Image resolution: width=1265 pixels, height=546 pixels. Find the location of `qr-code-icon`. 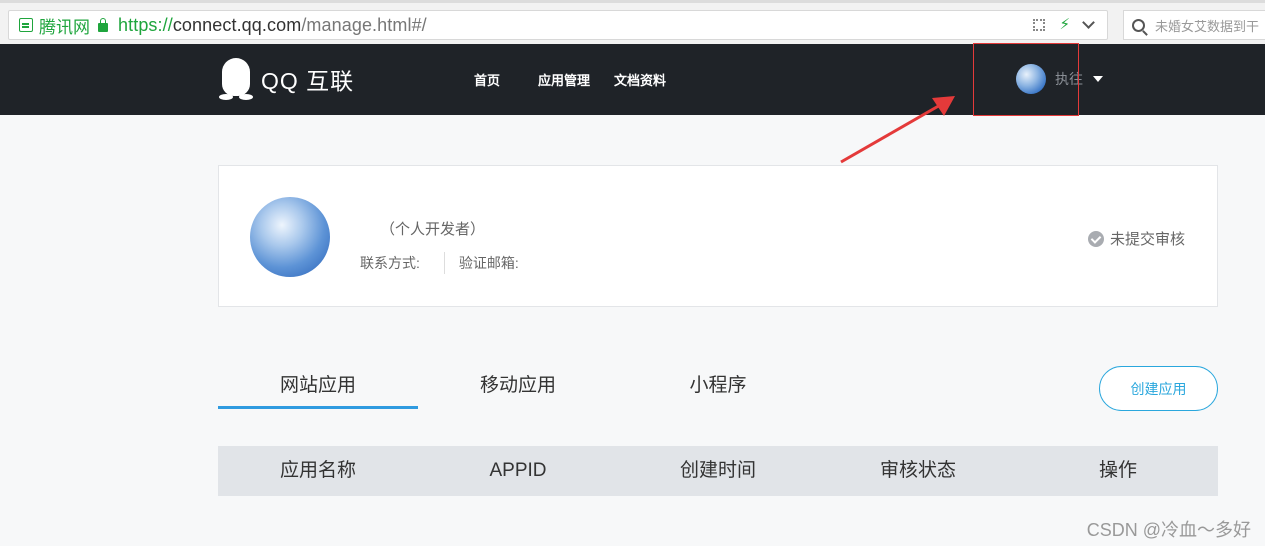

qr-code-icon is located at coordinates (1039, 25).